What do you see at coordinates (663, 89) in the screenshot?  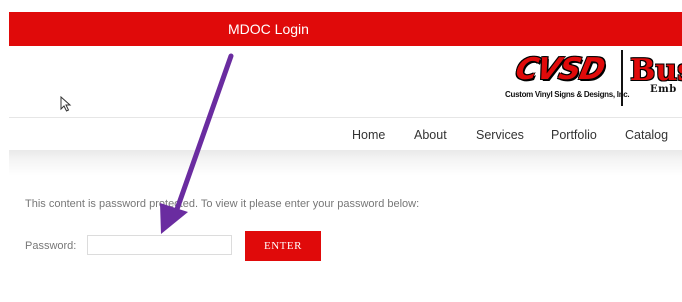 I see `bee-logo-subtext: Emb` at bounding box center [663, 89].